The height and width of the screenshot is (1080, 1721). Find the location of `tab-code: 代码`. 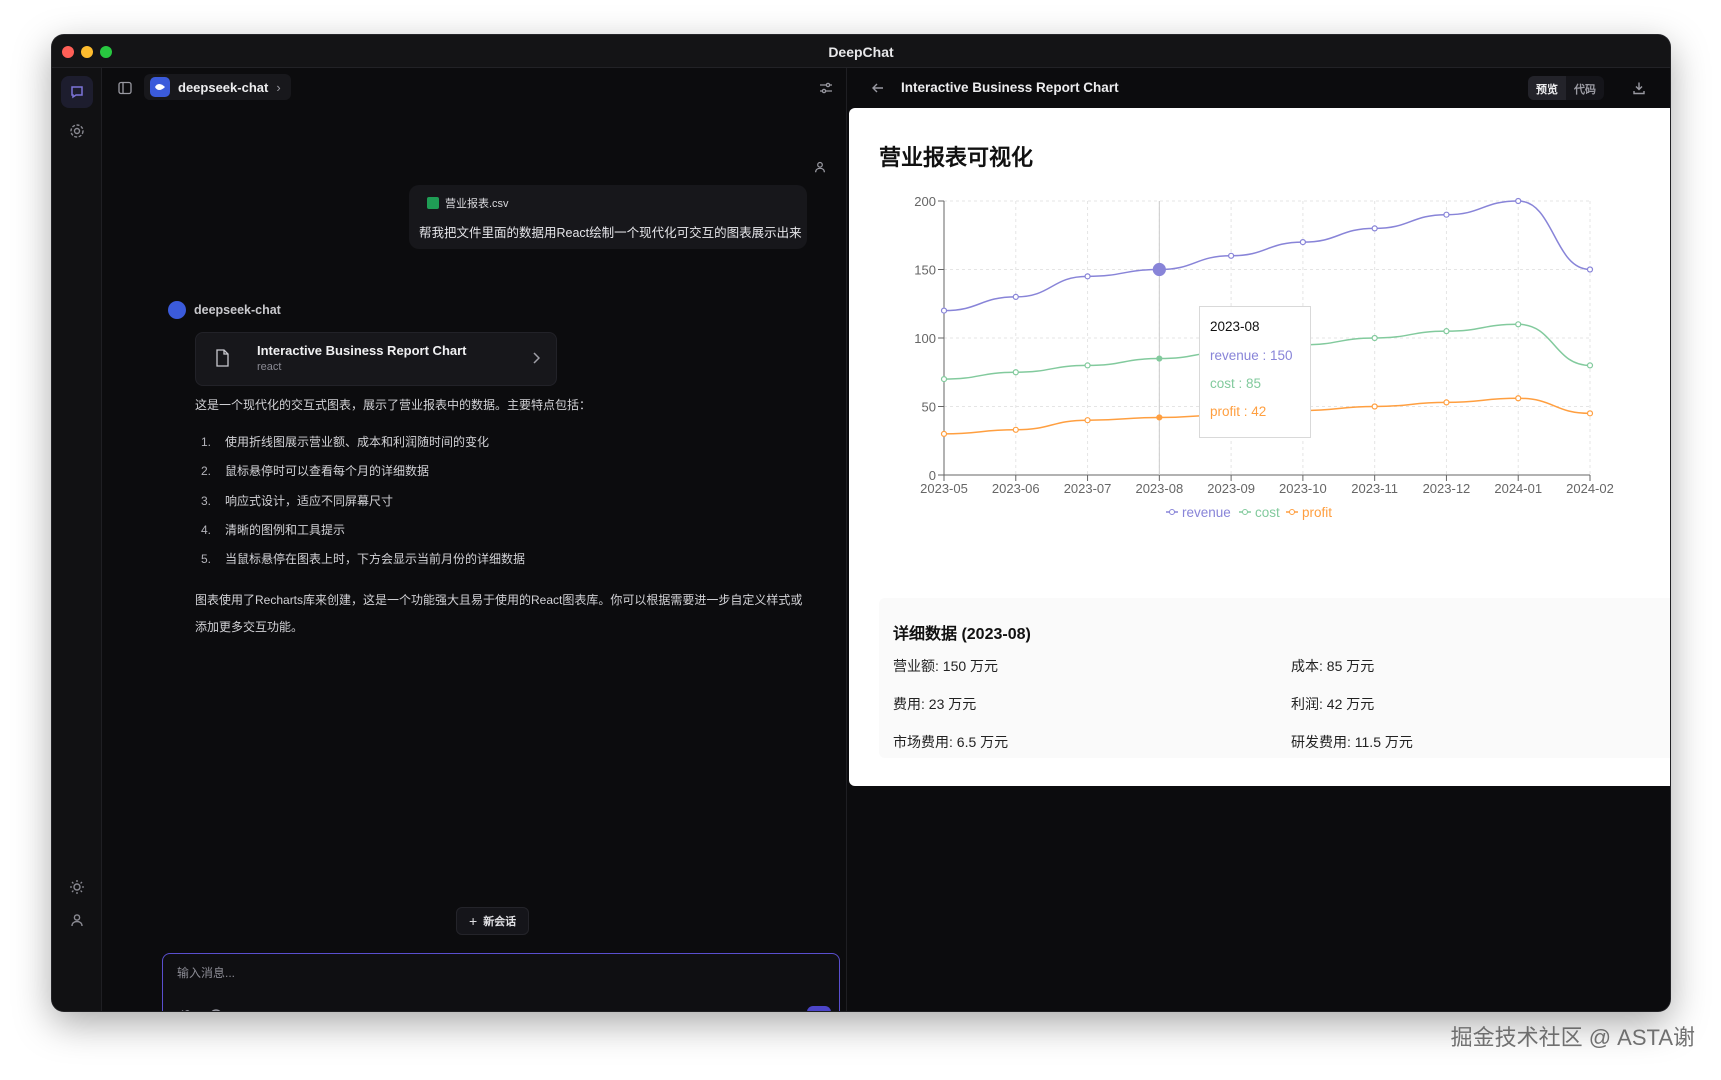

tab-code: 代码 is located at coordinates (1585, 88).